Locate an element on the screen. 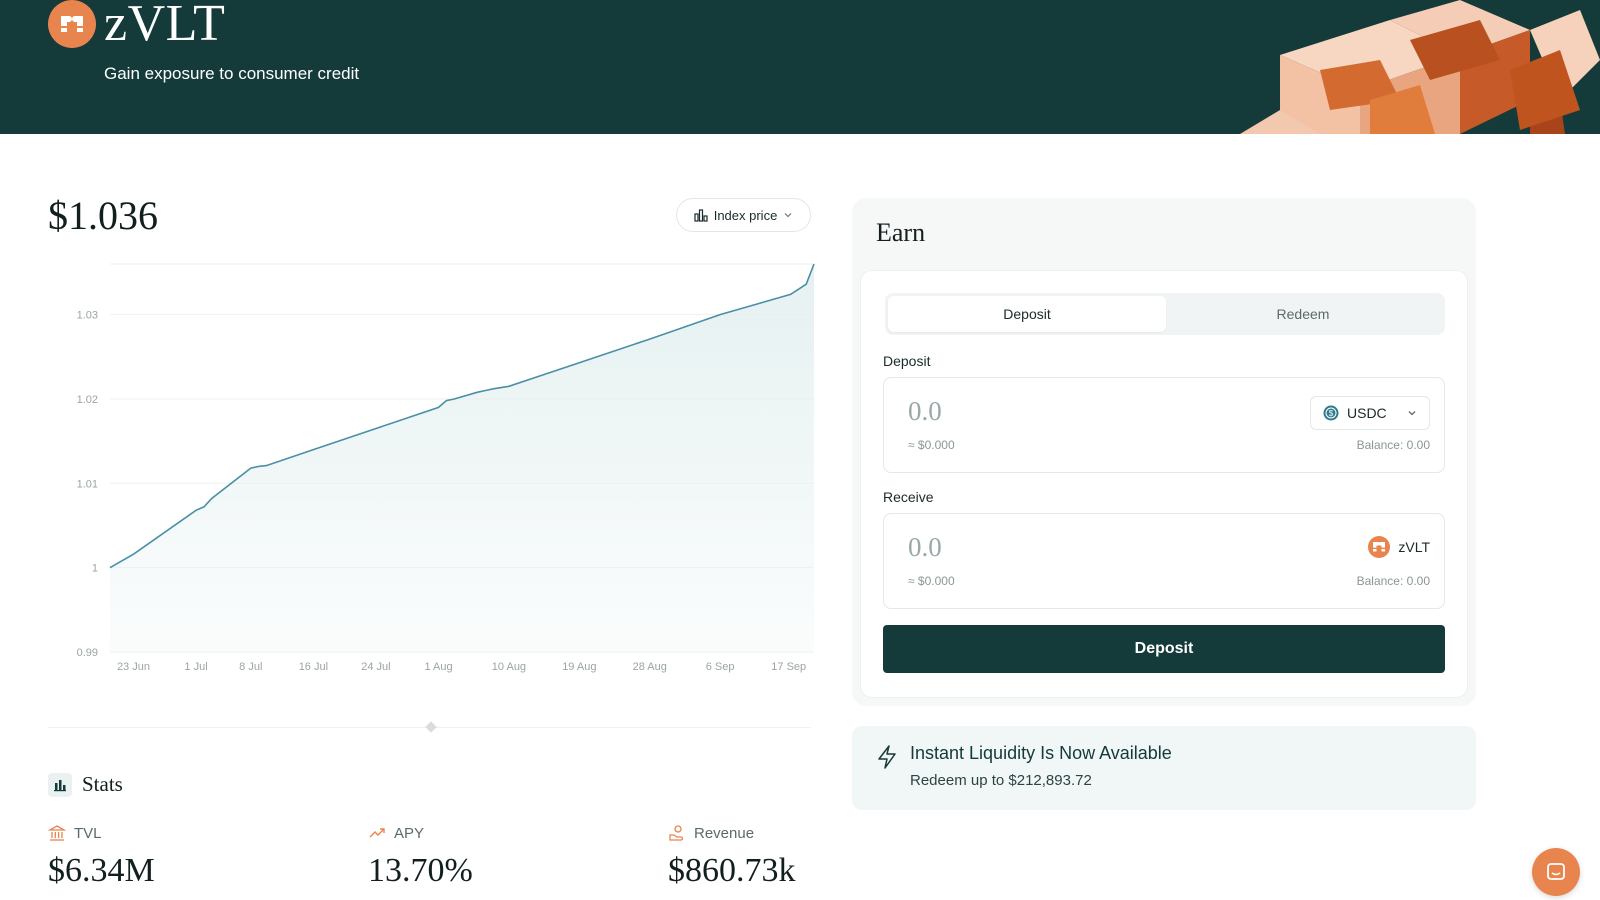 This screenshot has width=1600, height=900. chart-x-tick-label: 28 Aug is located at coordinates (650, 667).